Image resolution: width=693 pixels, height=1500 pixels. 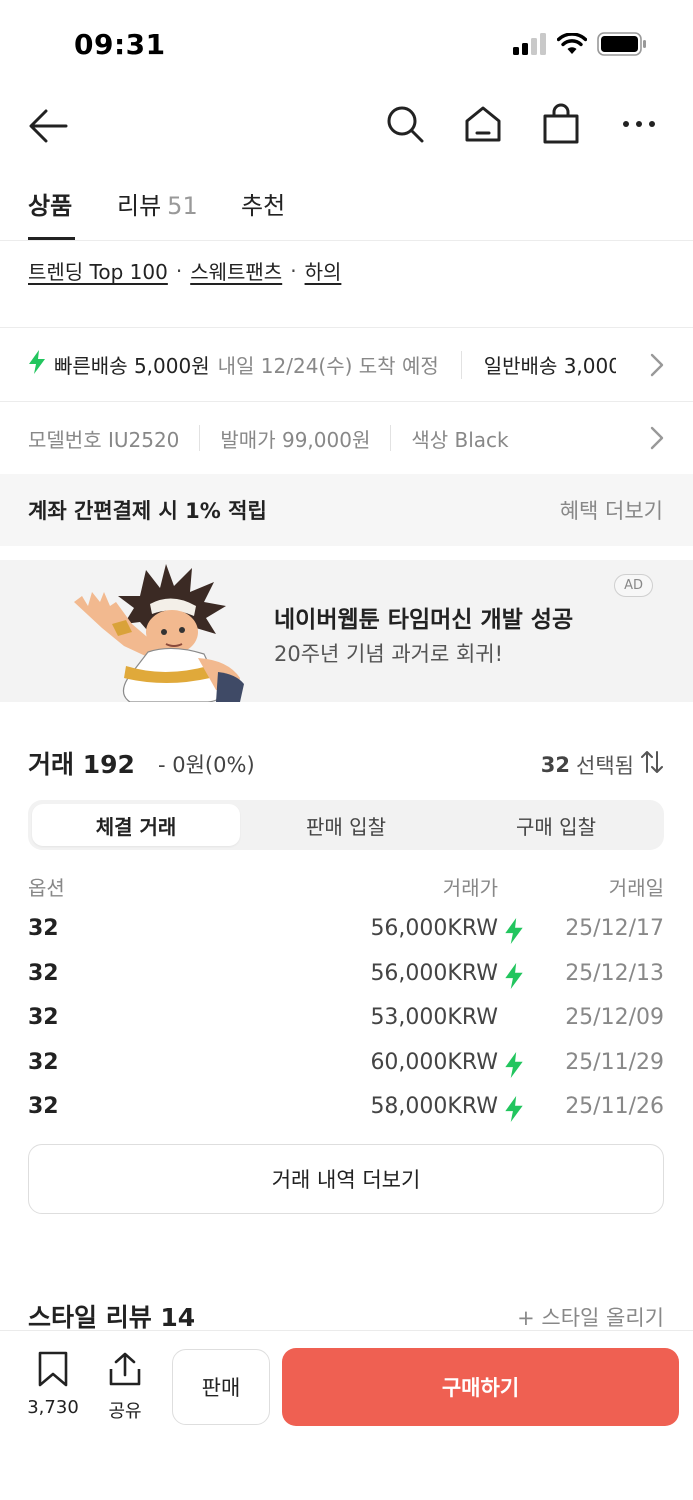 What do you see at coordinates (614, 1106) in the screenshot?
I see `trade-date: 25/11/26` at bounding box center [614, 1106].